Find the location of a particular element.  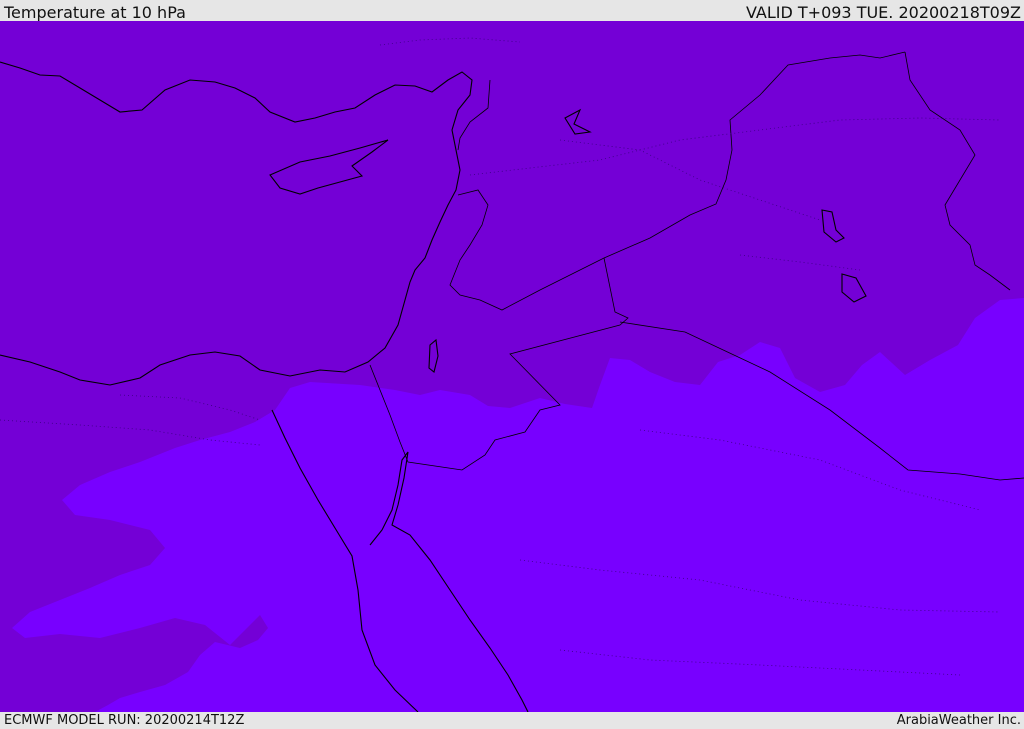

map-title: Temperature at 10 hPa is located at coordinates (95, 12).